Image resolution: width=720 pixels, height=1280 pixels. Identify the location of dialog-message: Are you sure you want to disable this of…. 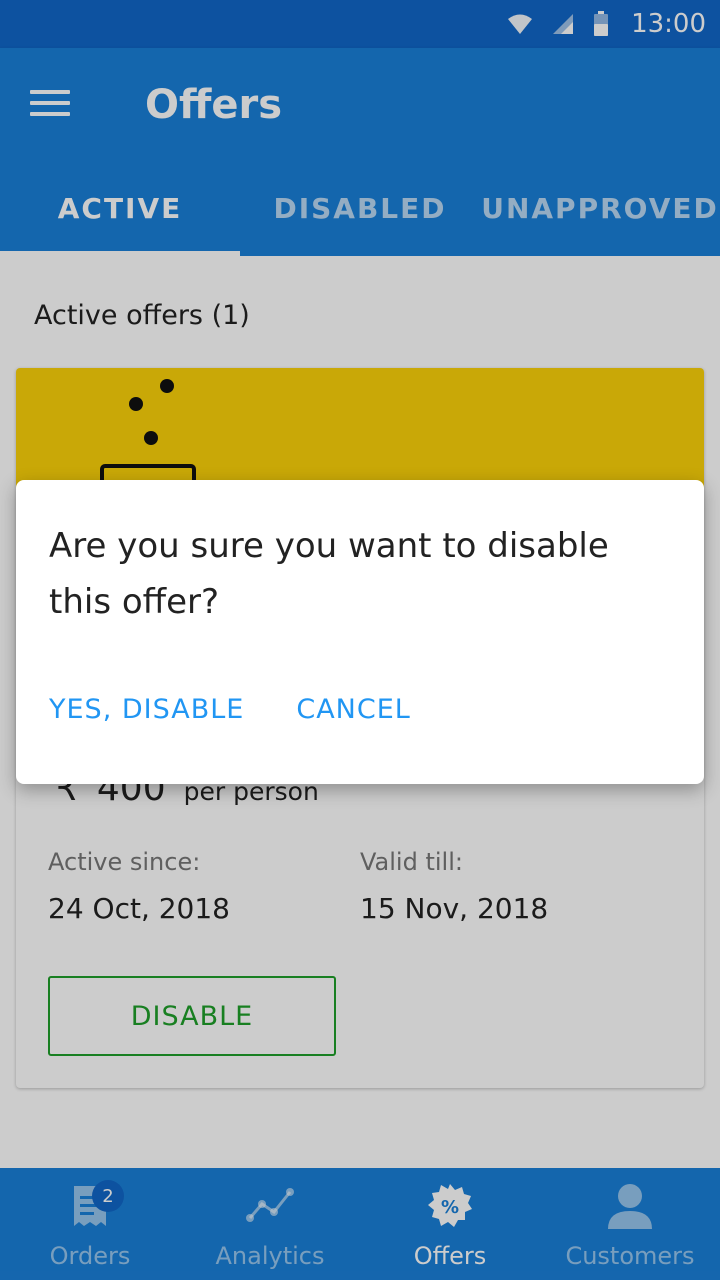
(329, 574).